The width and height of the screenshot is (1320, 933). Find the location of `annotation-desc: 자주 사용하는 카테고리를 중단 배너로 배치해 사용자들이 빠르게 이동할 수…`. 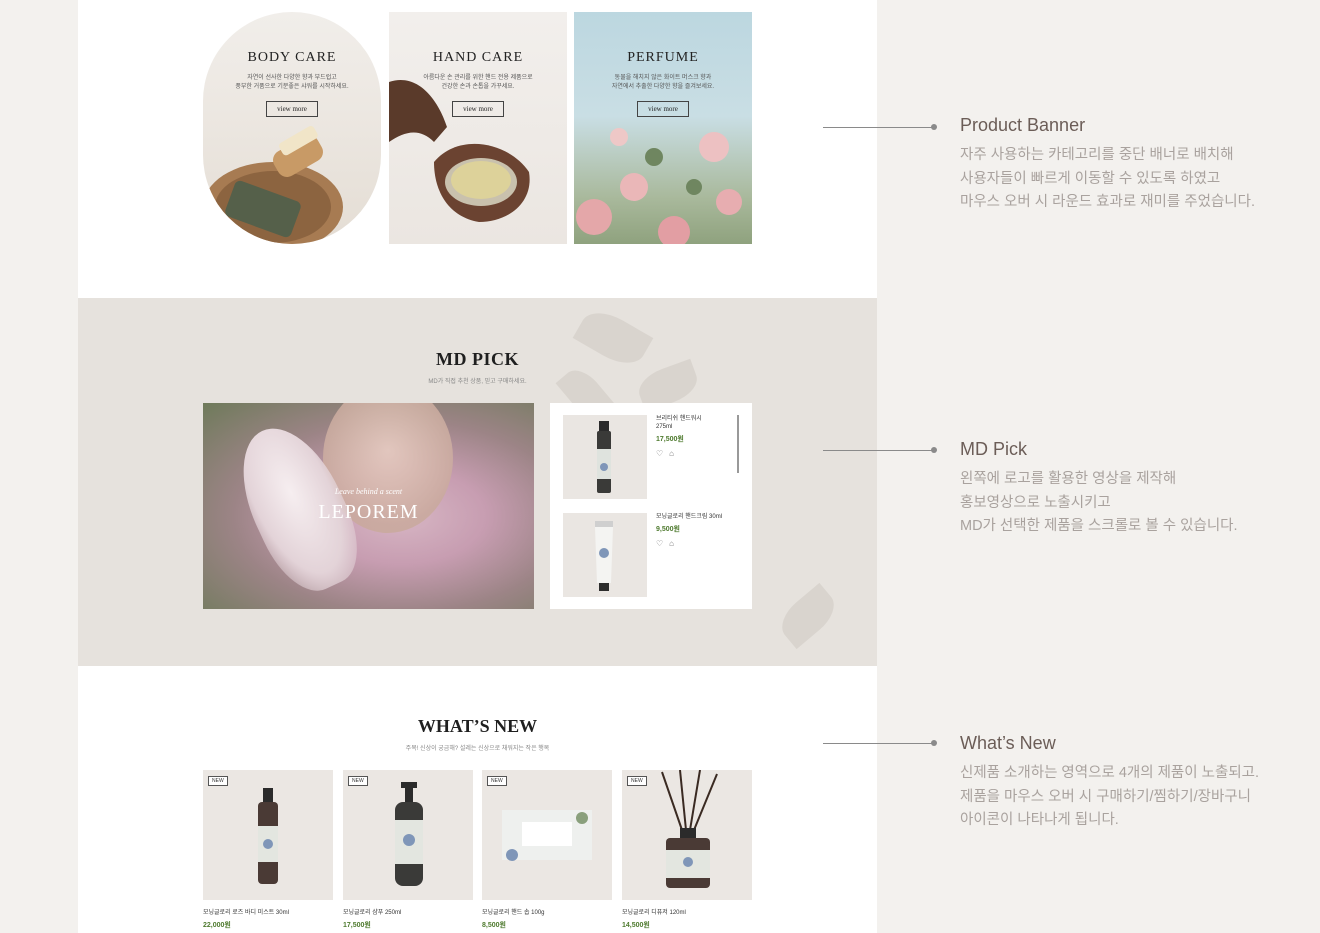

annotation-desc: 자주 사용하는 카테고리를 중단 배너로 배치해 사용자들이 빠르게 이동할 수… is located at coordinates (1107, 178).